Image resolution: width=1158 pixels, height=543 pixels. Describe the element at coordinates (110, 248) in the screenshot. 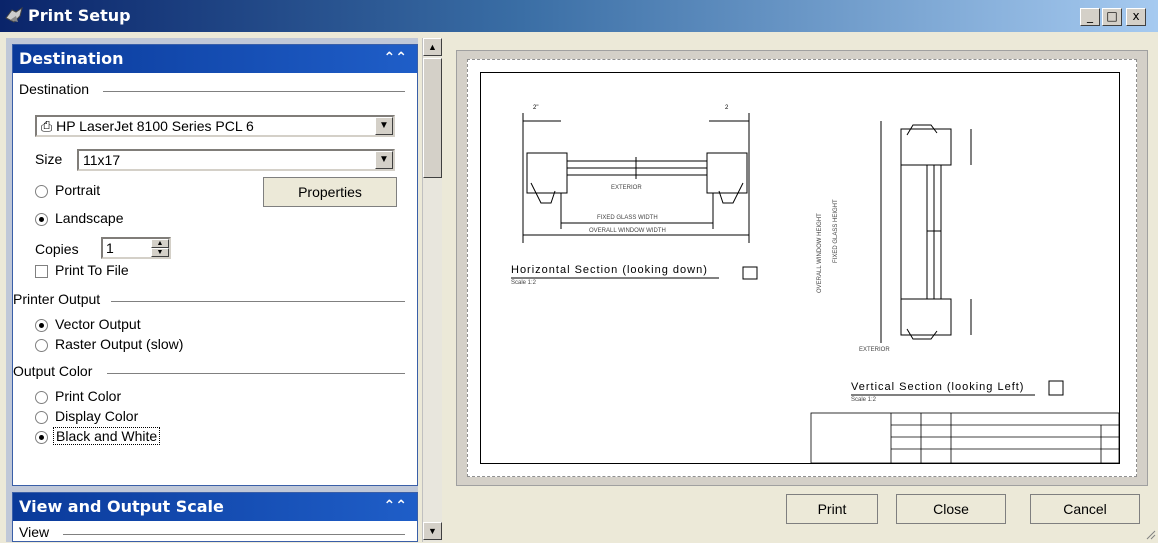

I see `copies-value: 1` at that location.